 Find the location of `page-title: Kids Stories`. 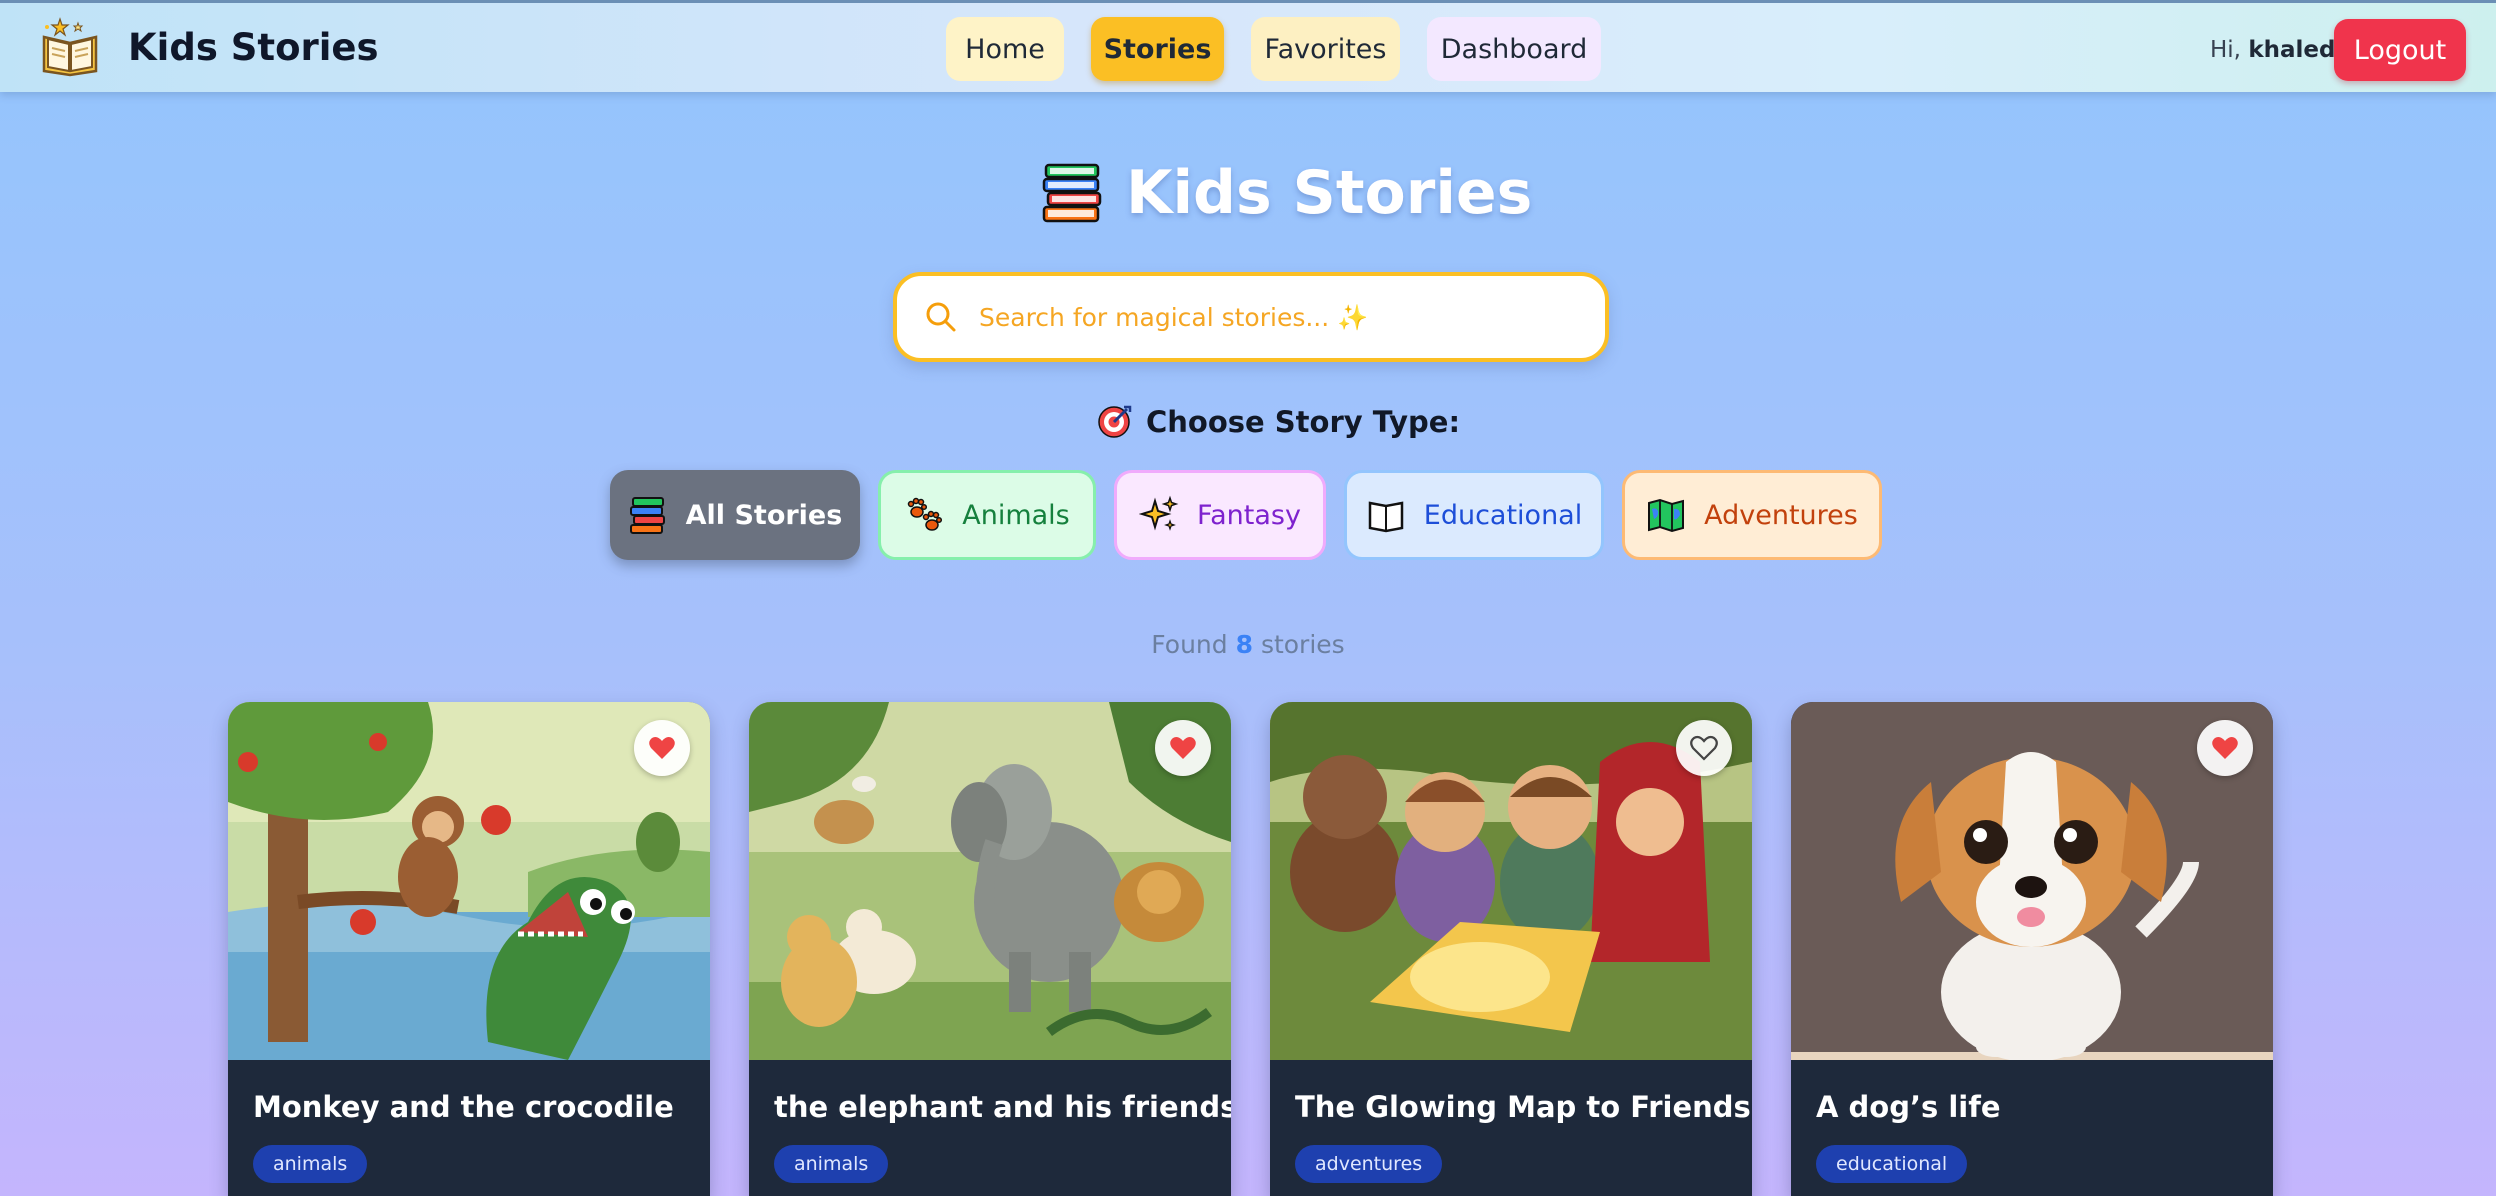

page-title: Kids Stories is located at coordinates (1286, 193).